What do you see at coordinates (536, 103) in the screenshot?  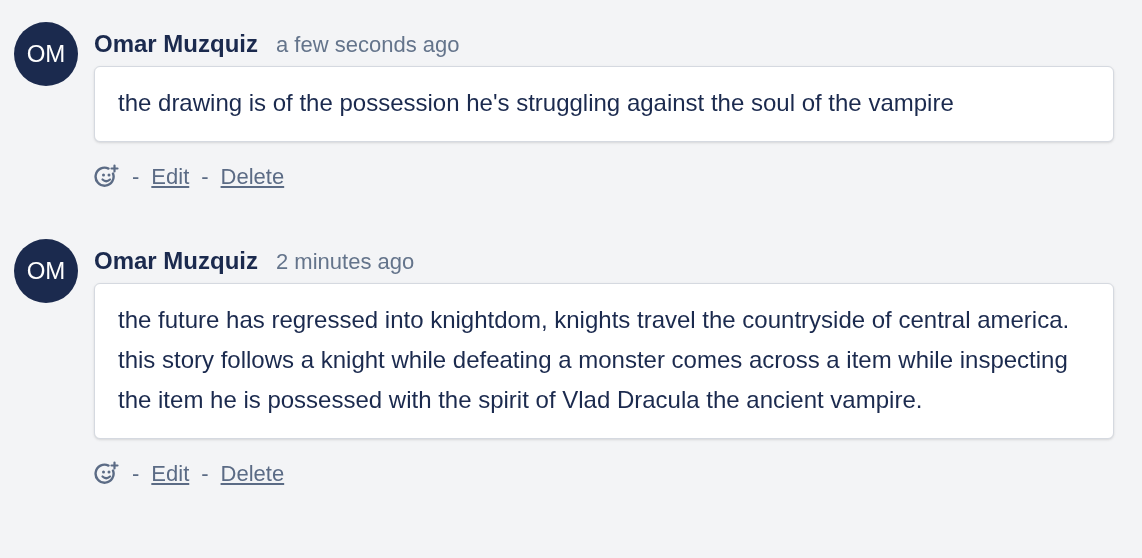 I see `comment-text: the drawing is of the possession he's struggling against the soul of the vampire` at bounding box center [536, 103].